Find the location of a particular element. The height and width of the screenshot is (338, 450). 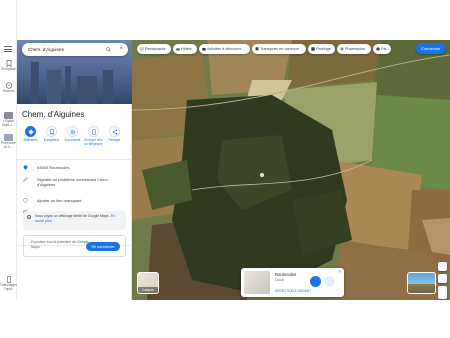

nearby-button: À proximité is located at coordinates (72, 134).